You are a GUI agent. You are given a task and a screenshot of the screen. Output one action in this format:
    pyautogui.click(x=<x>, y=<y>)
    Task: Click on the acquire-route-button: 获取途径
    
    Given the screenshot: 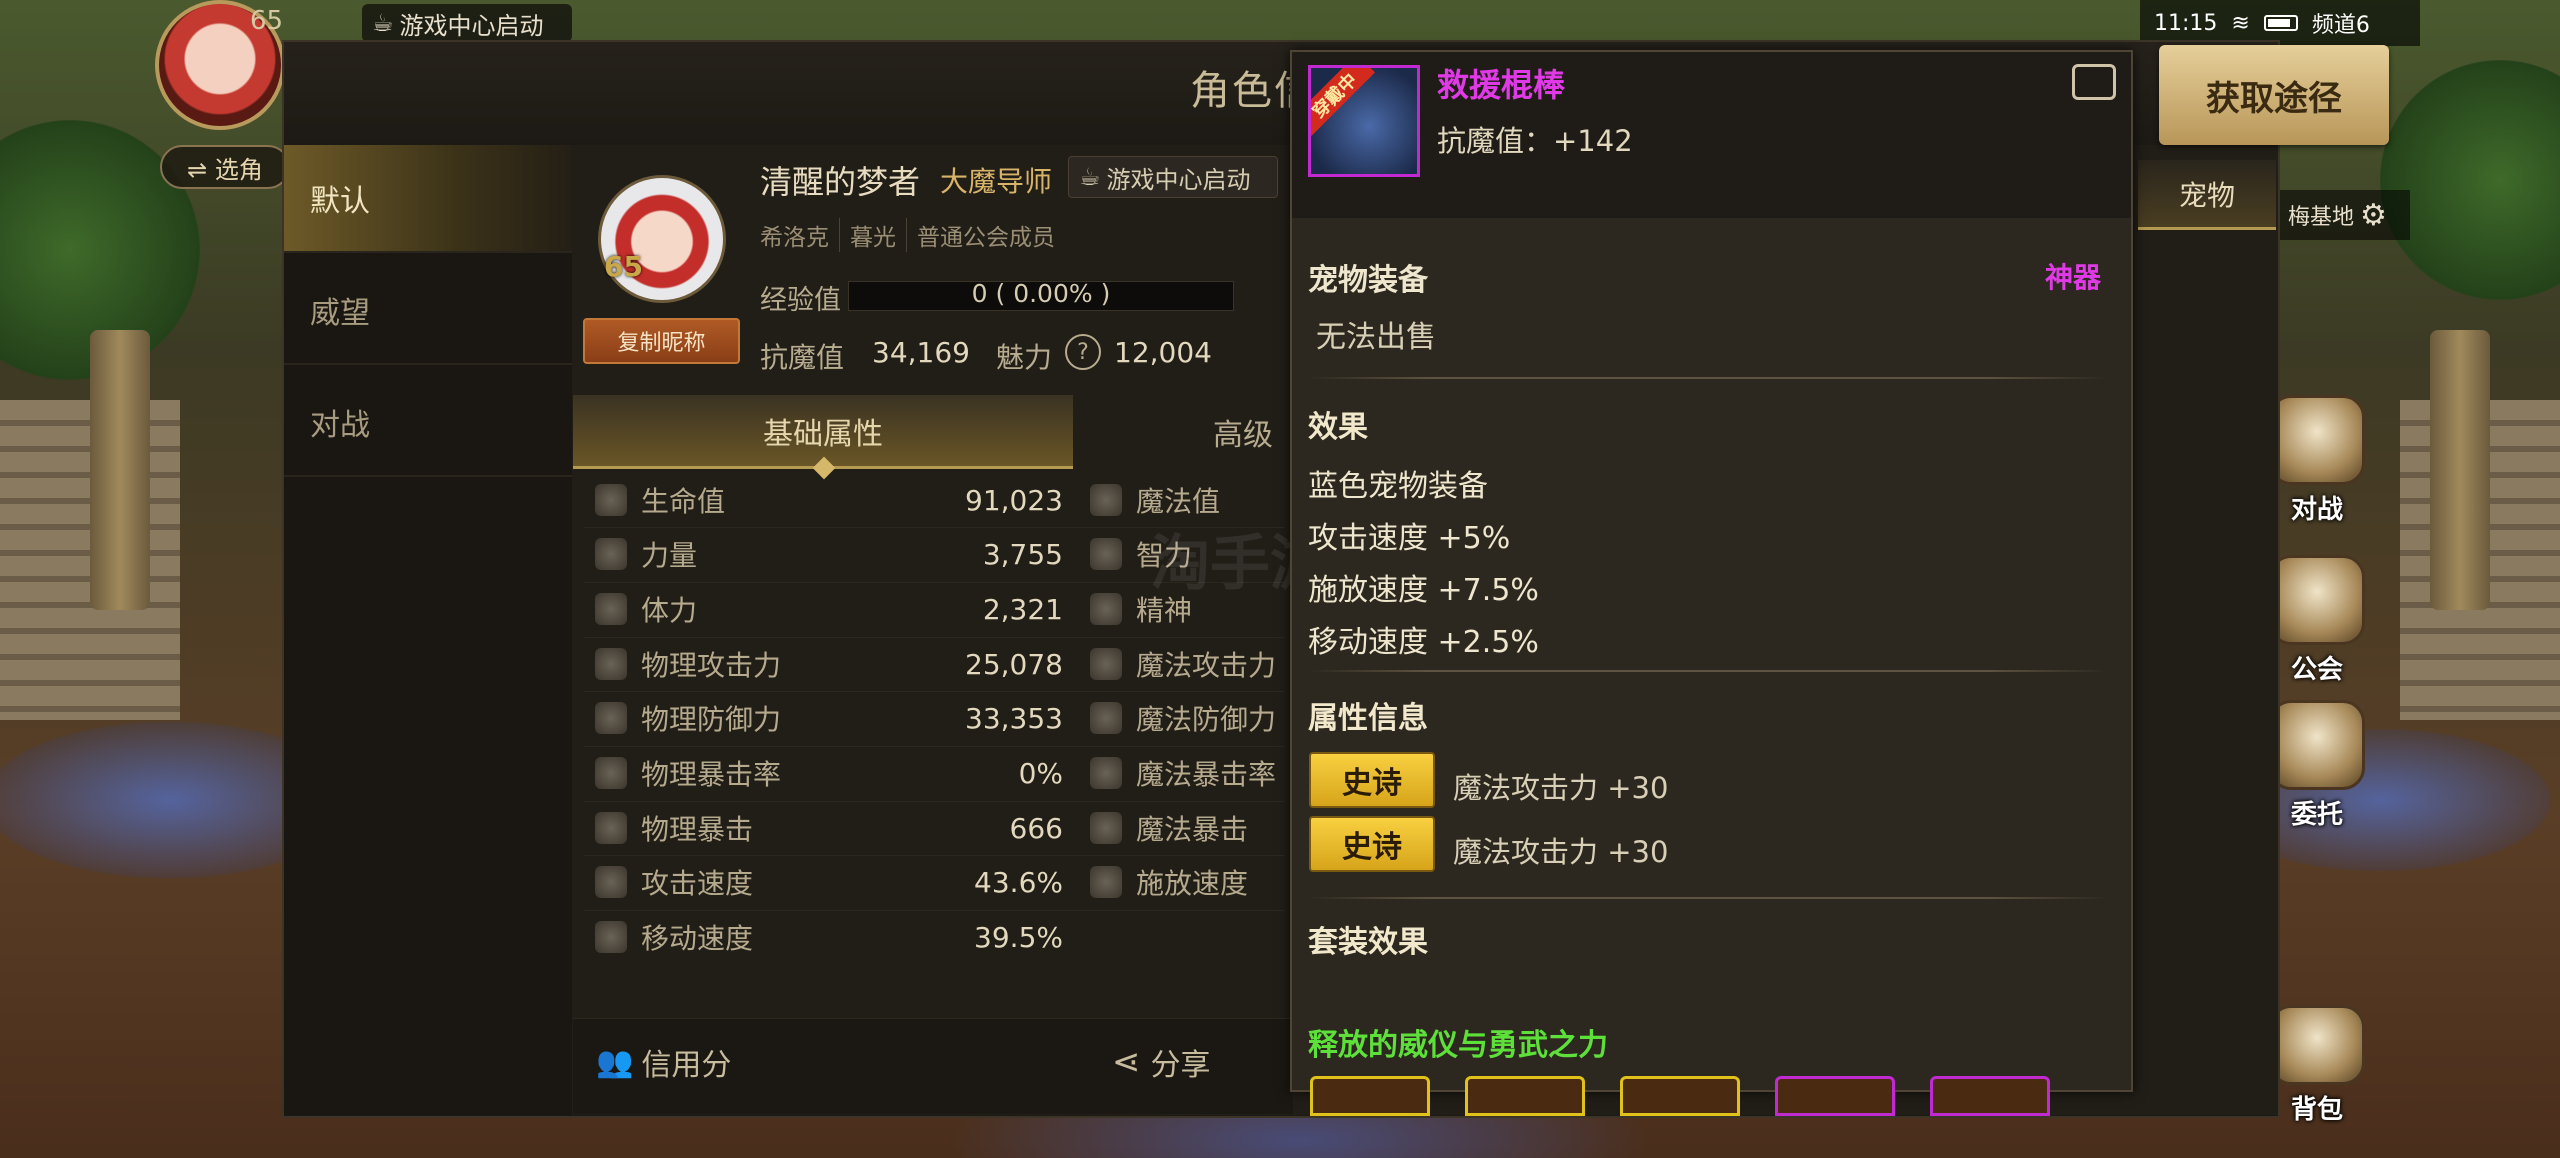 What is the action you would take?
    pyautogui.click(x=2274, y=95)
    